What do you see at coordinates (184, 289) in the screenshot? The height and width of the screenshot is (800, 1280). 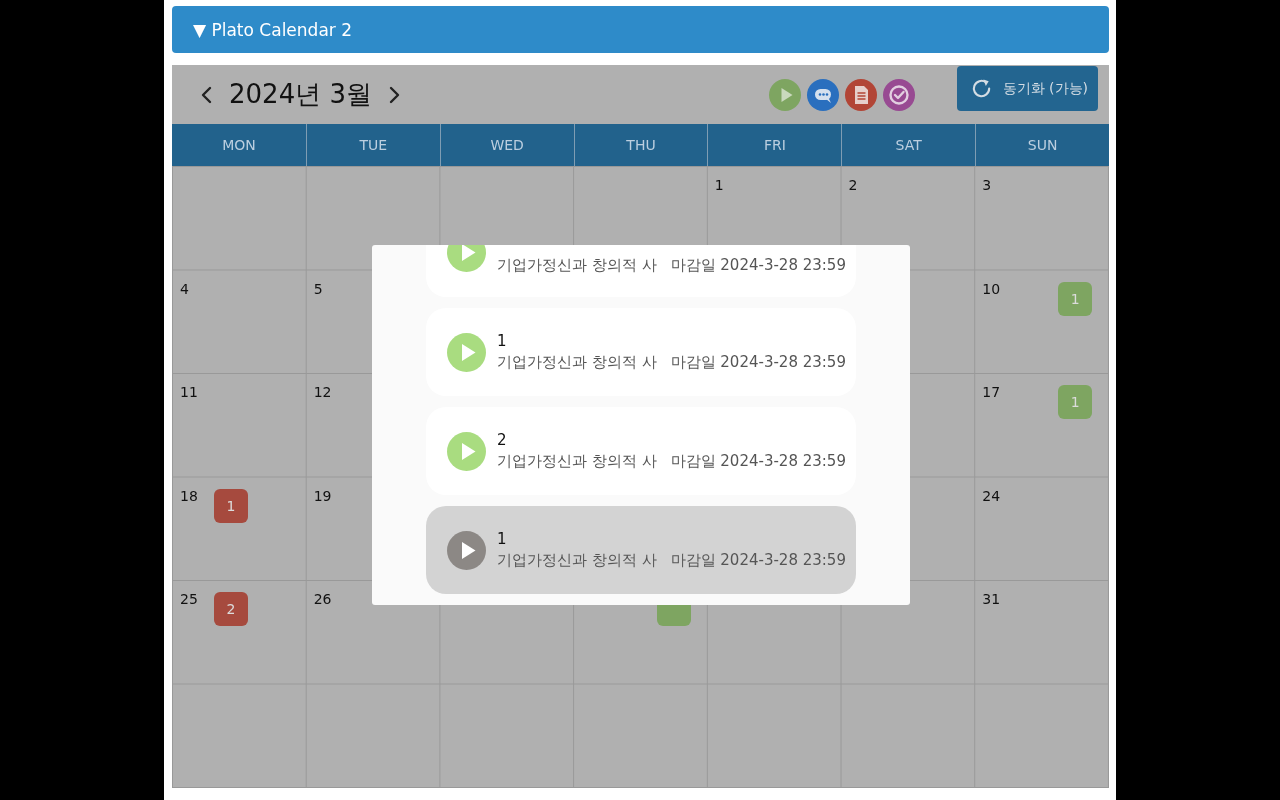 I see `day-number: 4` at bounding box center [184, 289].